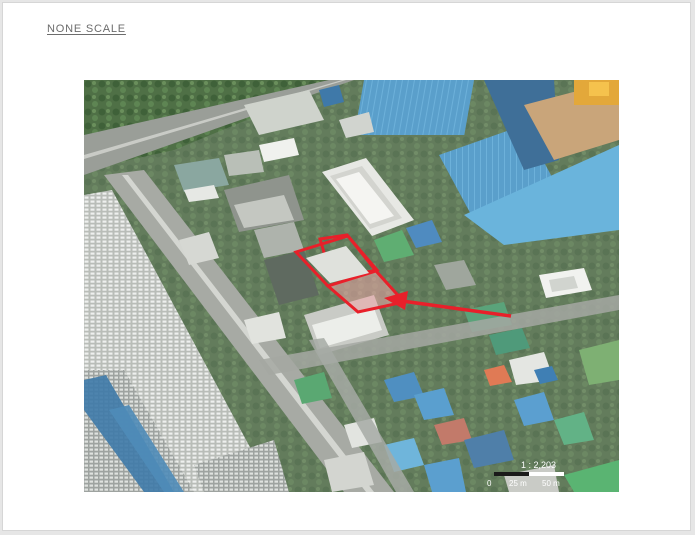 The image size is (695, 535). Describe the element at coordinates (538, 465) in the screenshot. I see `scale-ratio: 1 : 2,203` at that location.